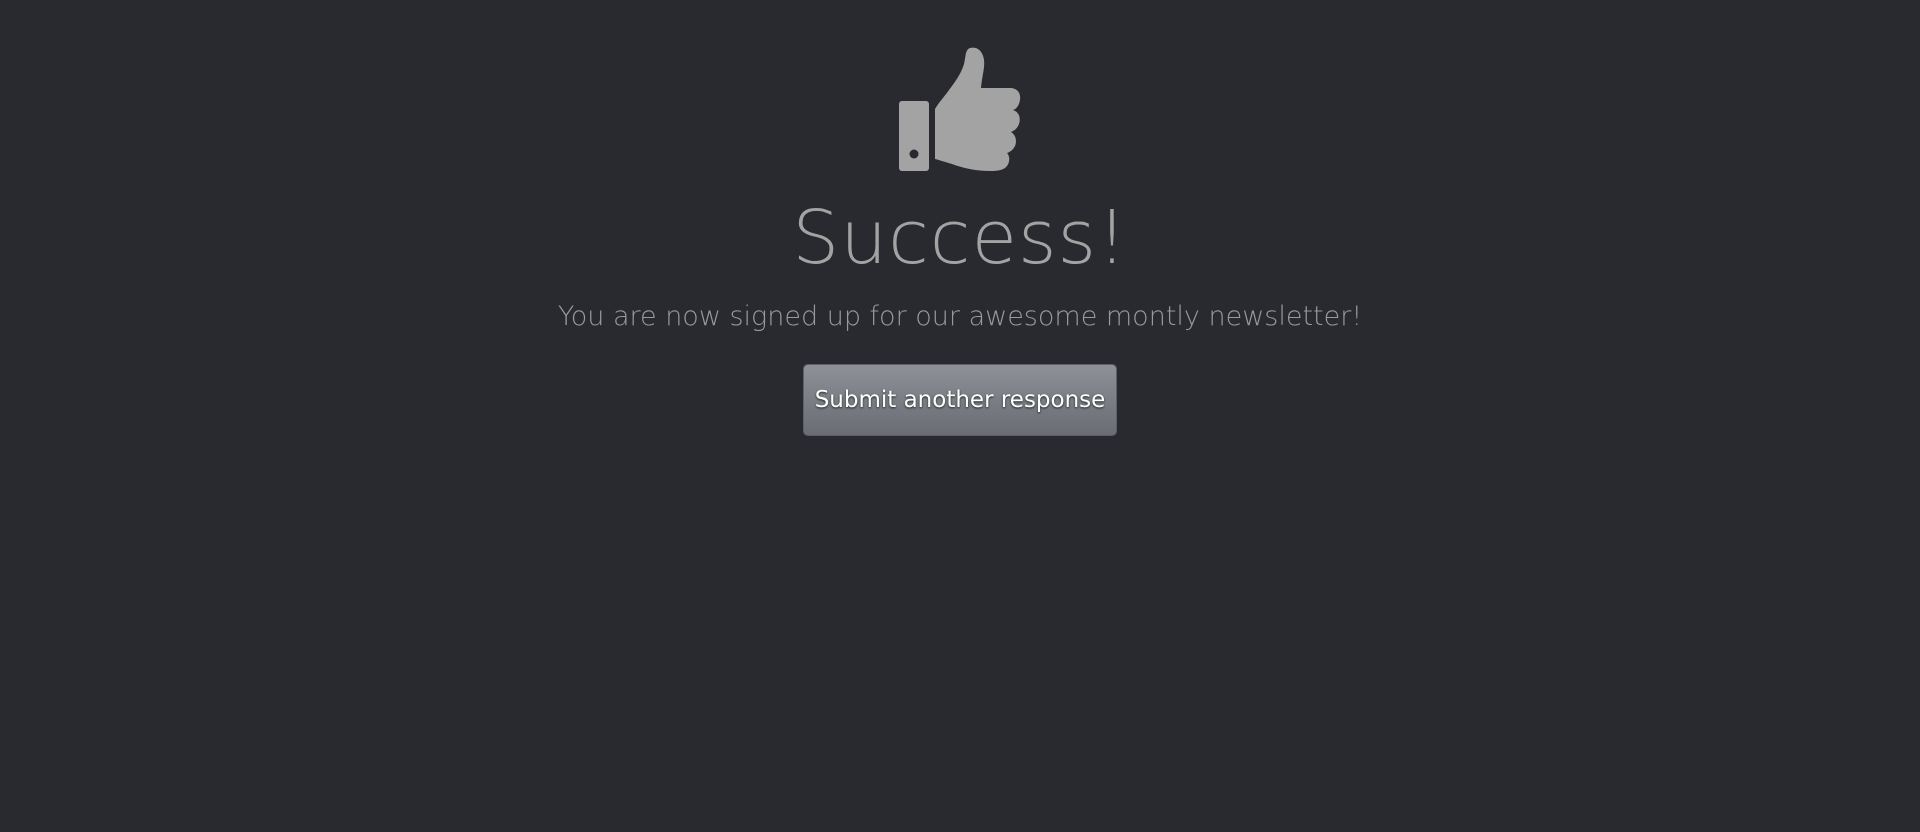 Image resolution: width=1920 pixels, height=832 pixels. I want to click on submit-another-response-button: Submit another response, so click(960, 400).